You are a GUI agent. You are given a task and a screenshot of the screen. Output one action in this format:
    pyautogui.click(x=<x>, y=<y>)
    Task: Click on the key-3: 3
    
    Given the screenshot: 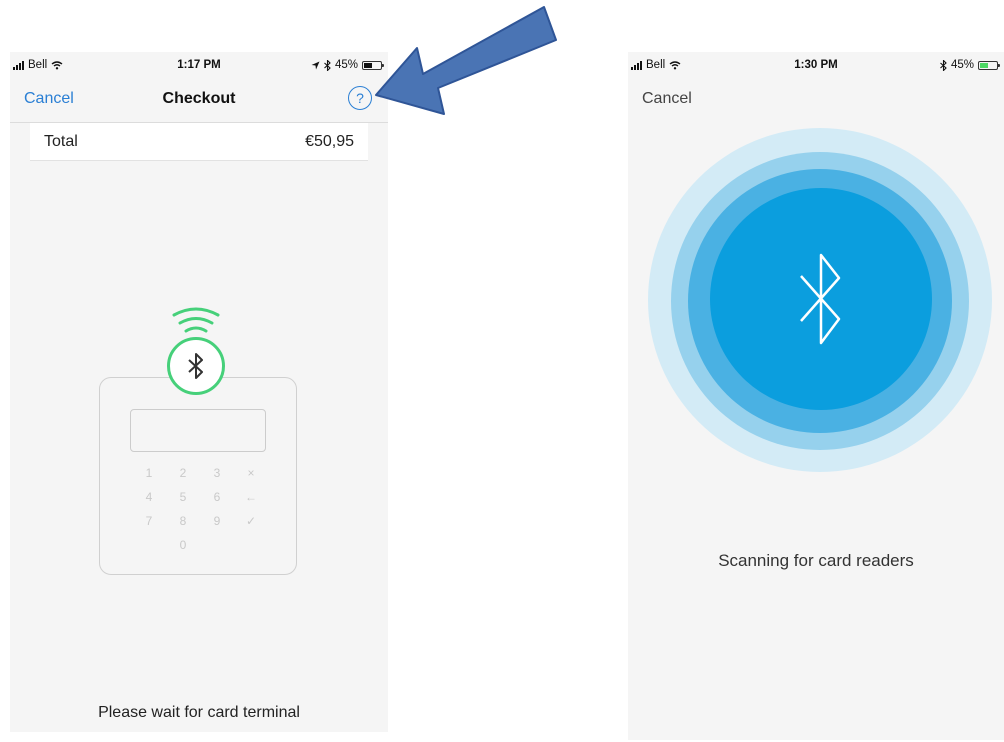 What is the action you would take?
    pyautogui.click(x=217, y=473)
    